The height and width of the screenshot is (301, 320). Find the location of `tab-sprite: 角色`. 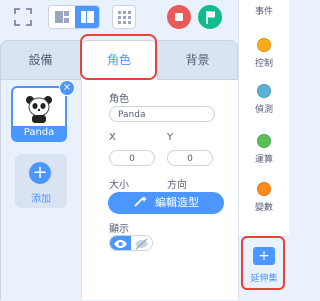

tab-sprite: 角色 is located at coordinates (119, 60).